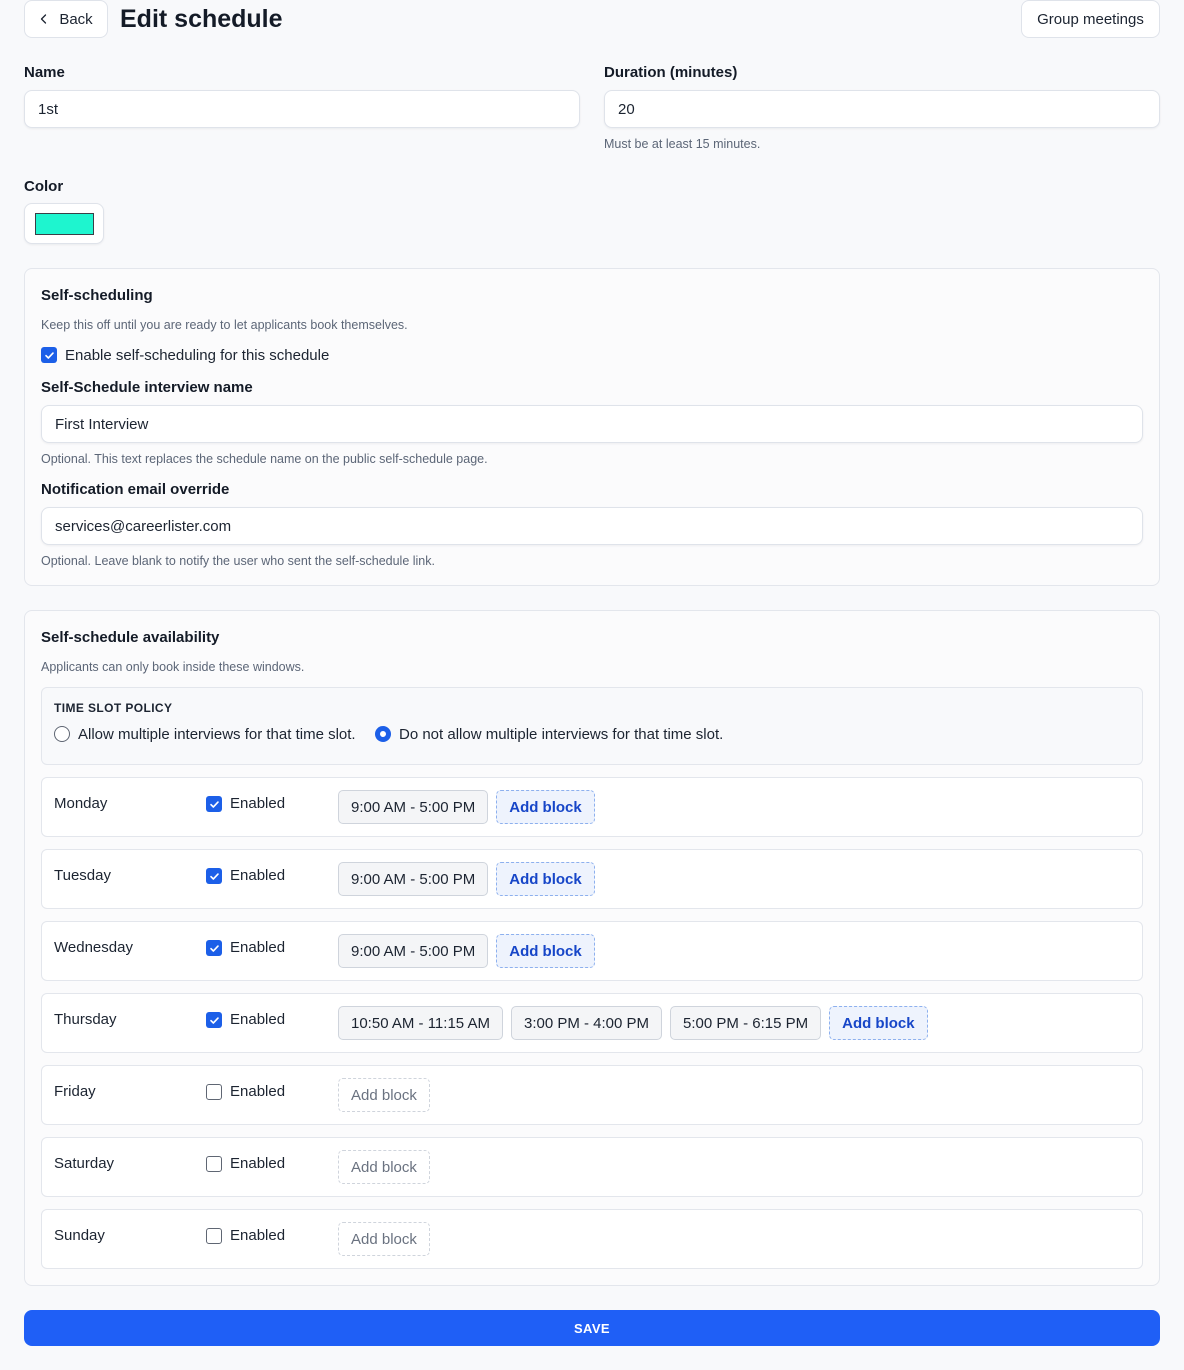  What do you see at coordinates (44, 19) in the screenshot?
I see `chevron-left-icon` at bounding box center [44, 19].